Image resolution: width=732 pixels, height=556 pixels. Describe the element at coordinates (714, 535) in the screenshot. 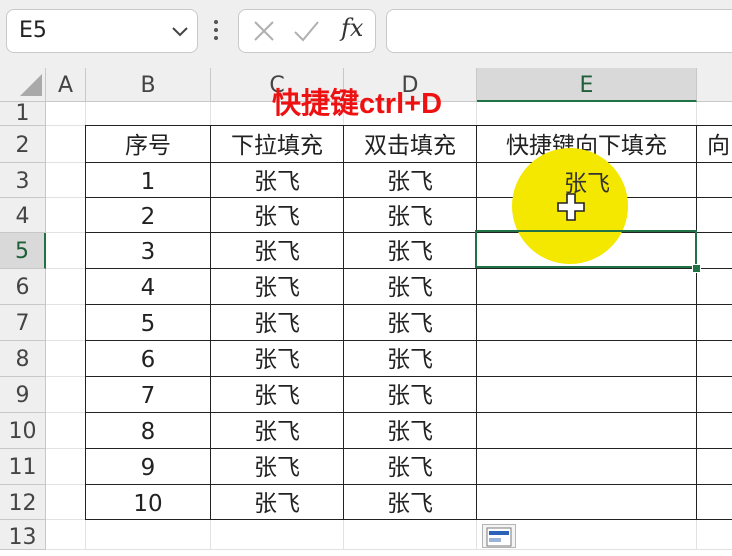

I see `cell-f13` at that location.